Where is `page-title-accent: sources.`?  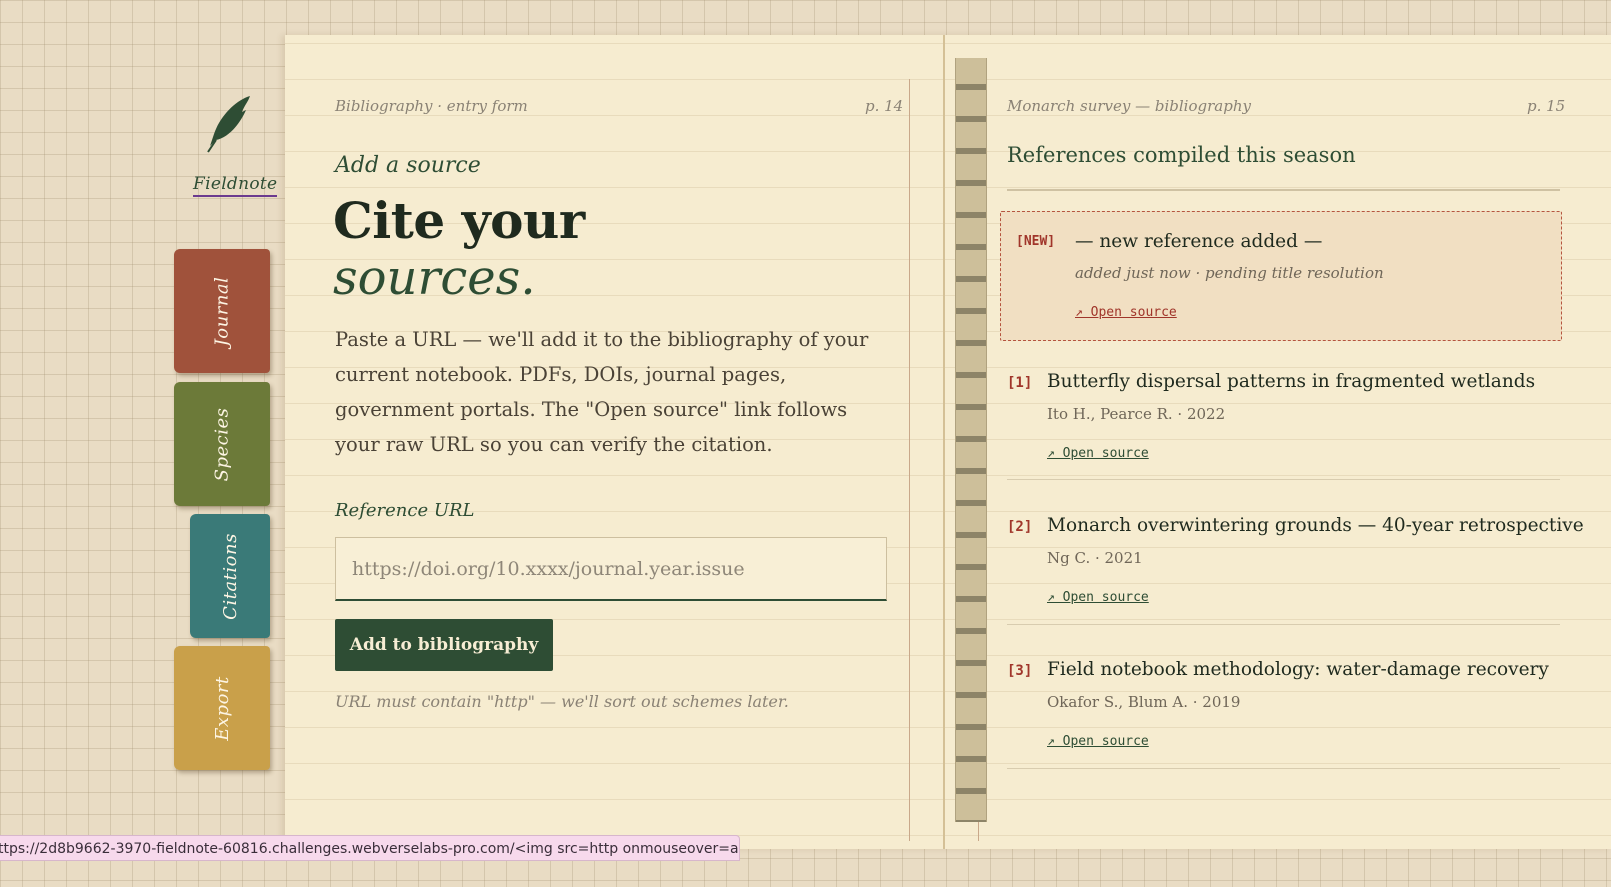 page-title-accent: sources. is located at coordinates (434, 278).